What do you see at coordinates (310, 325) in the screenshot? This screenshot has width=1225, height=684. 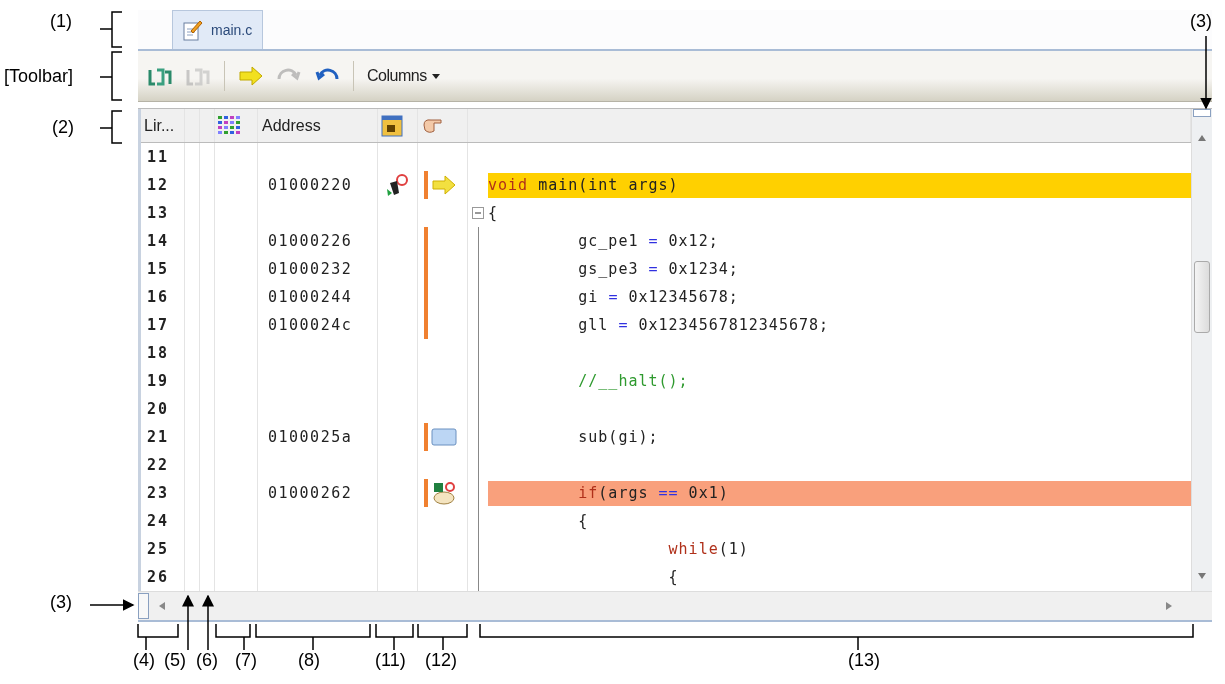 I see `address-cell: 0100024c` at bounding box center [310, 325].